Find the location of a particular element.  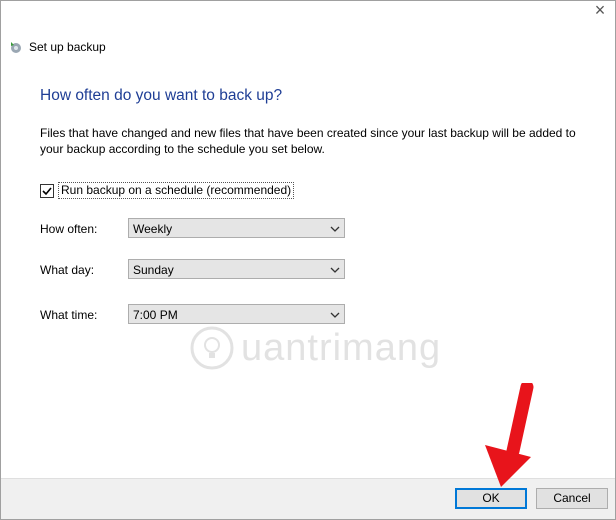

schedule-checkbox-row: Run backup on a schedule (recommended) is located at coordinates (167, 190).